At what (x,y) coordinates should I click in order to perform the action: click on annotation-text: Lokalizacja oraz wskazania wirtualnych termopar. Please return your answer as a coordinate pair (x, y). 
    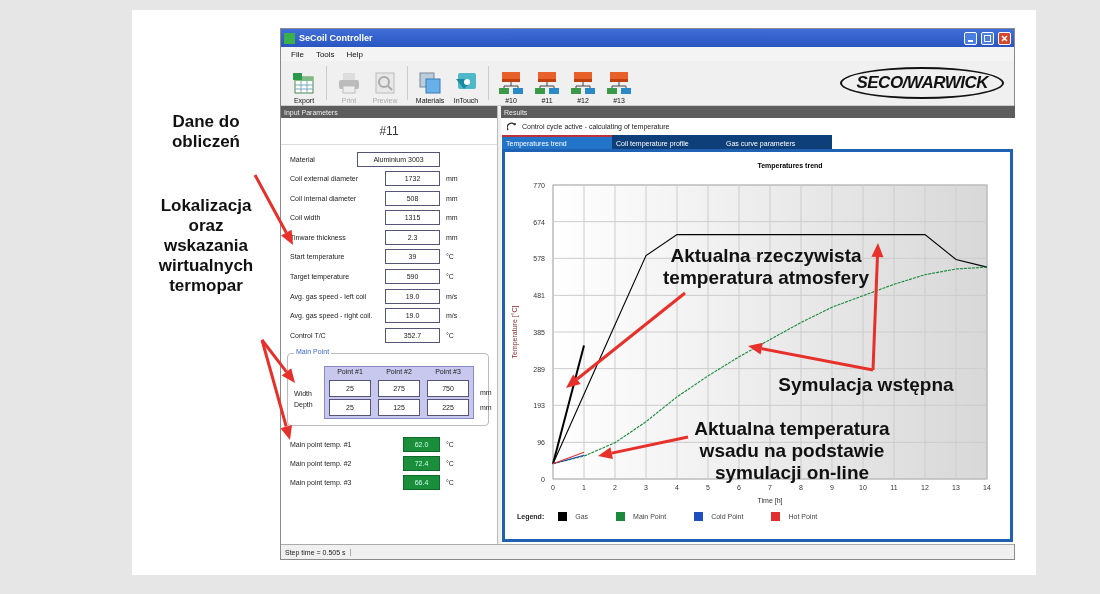
    Looking at the image, I should click on (206, 246).